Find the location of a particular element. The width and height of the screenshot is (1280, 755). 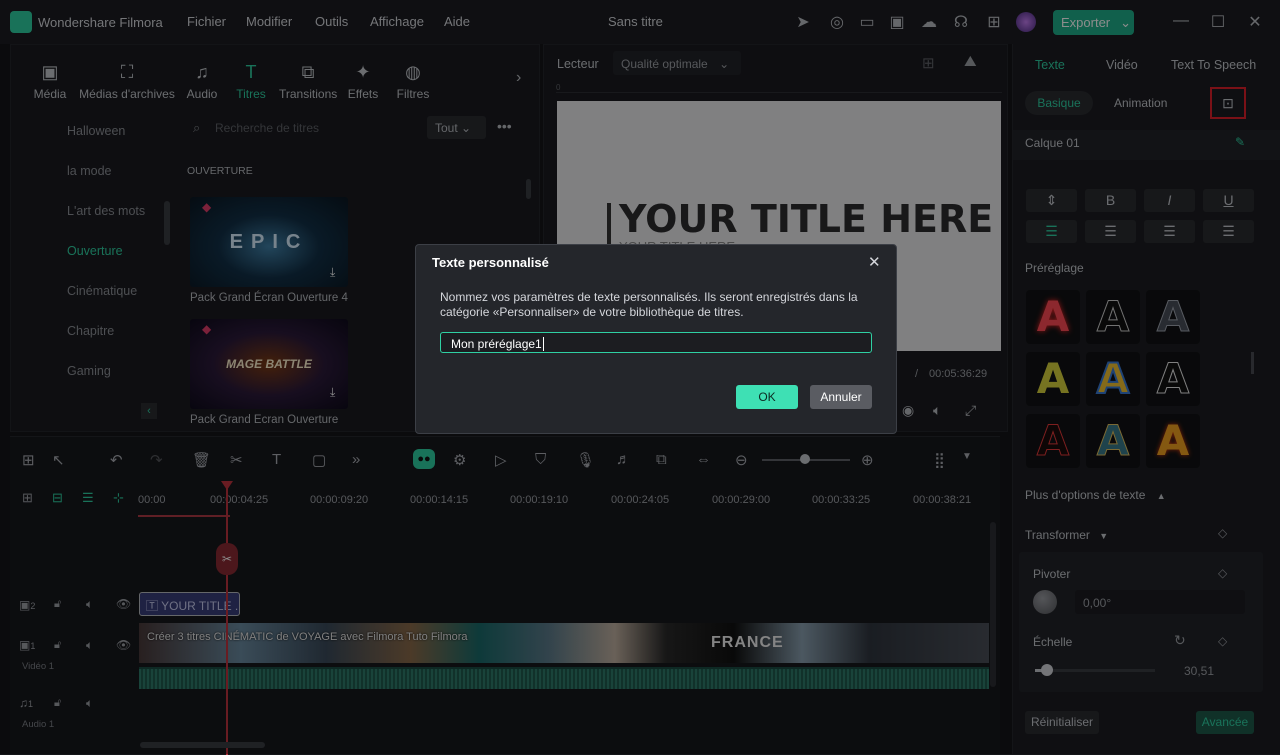

dialog-title: Texte personnalisé is located at coordinates (490, 262).